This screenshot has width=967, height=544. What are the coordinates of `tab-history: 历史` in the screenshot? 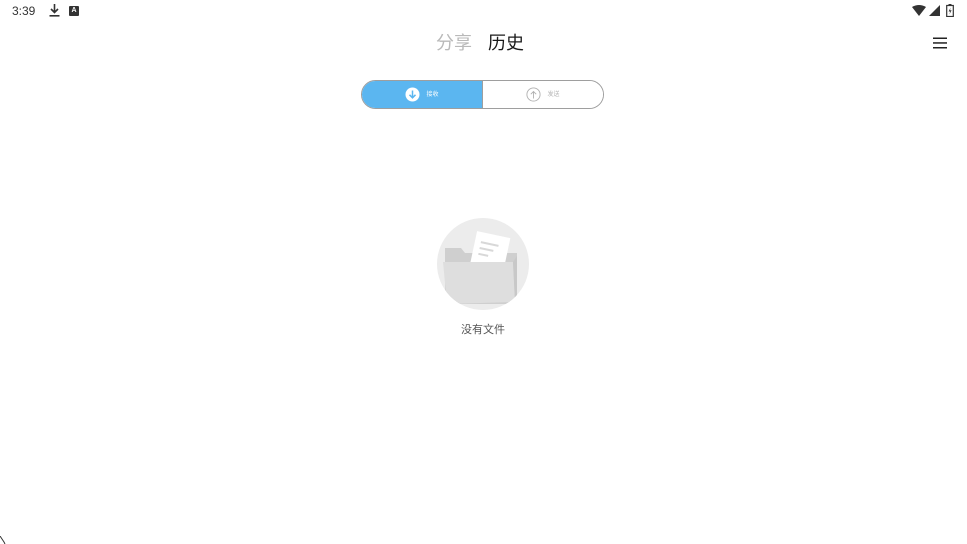 It's located at (506, 44).